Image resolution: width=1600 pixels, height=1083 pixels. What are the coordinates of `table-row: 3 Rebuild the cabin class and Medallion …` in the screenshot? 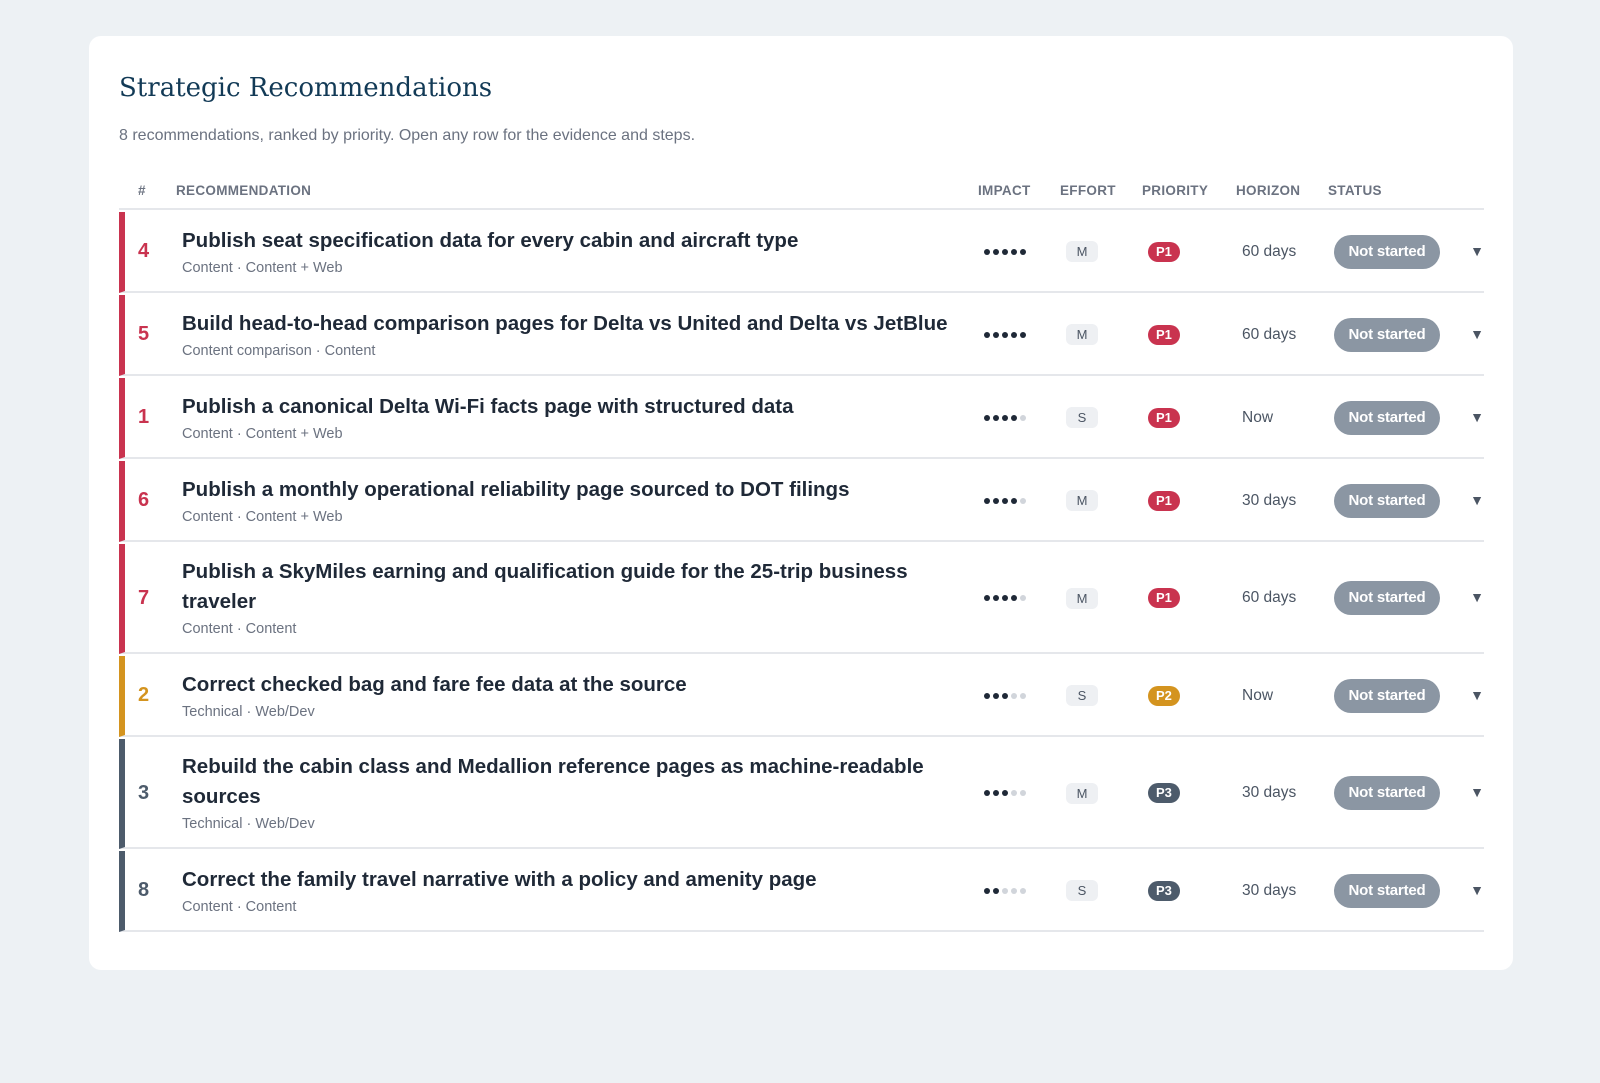 It's located at (801, 794).